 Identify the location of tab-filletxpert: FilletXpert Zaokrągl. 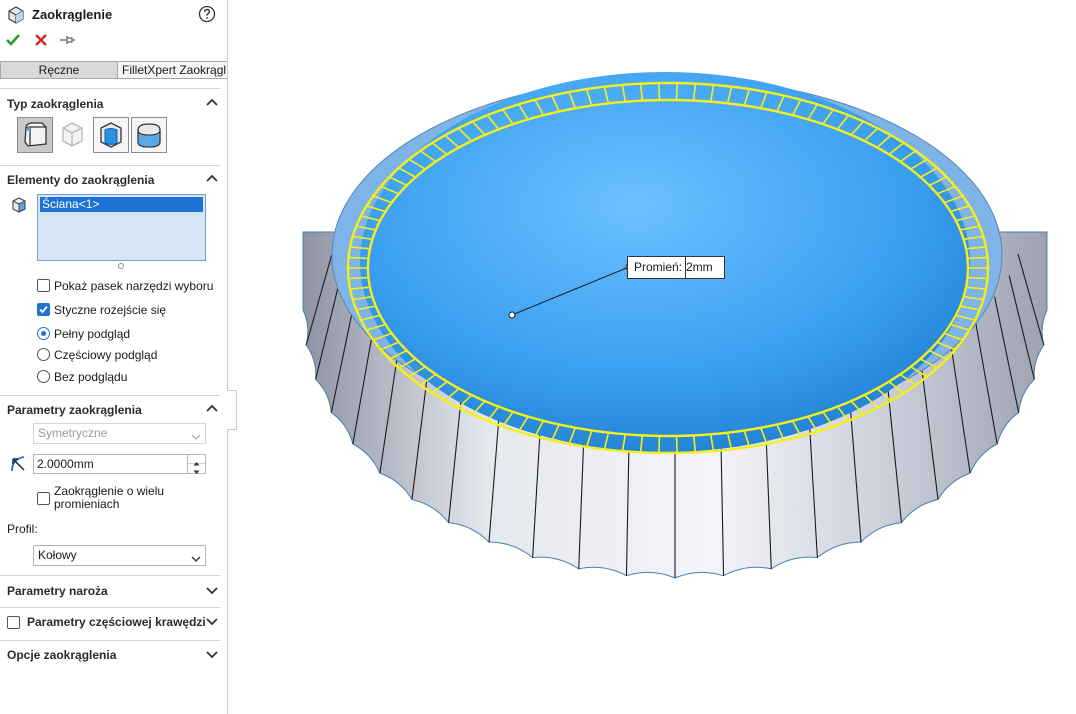
(172, 70).